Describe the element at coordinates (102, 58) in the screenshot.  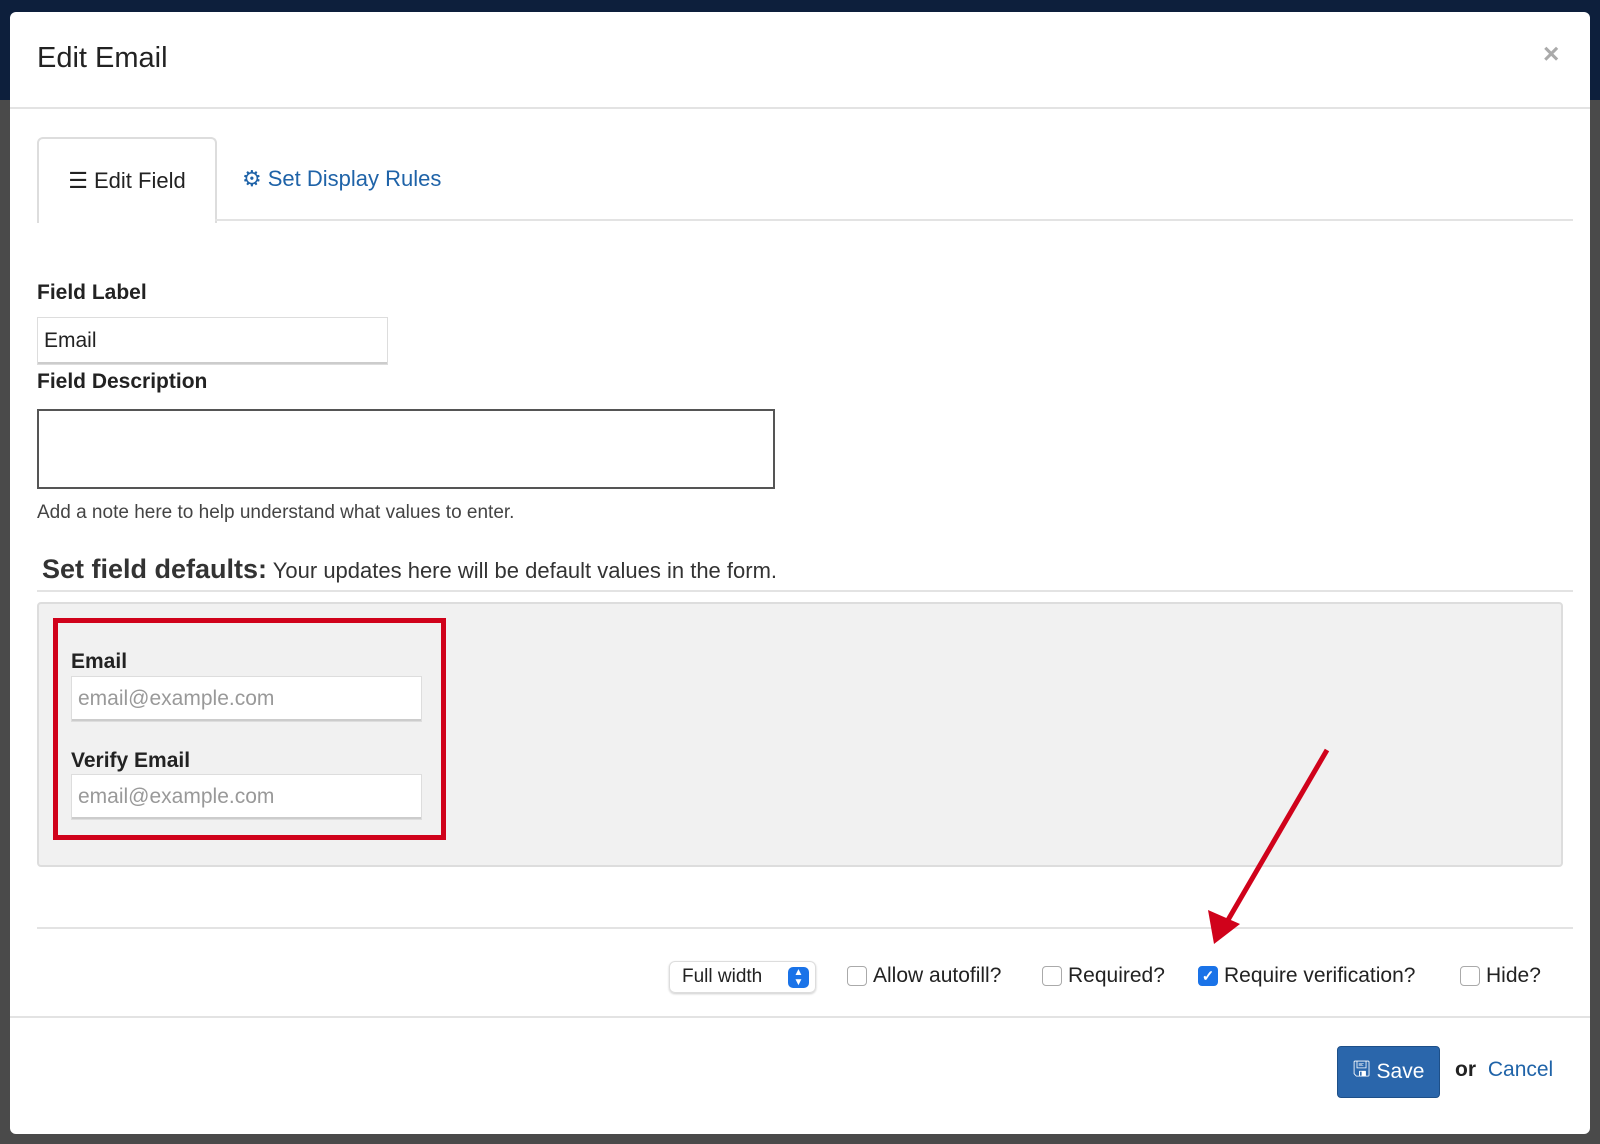
I see `modal-title: Edit Email` at that location.